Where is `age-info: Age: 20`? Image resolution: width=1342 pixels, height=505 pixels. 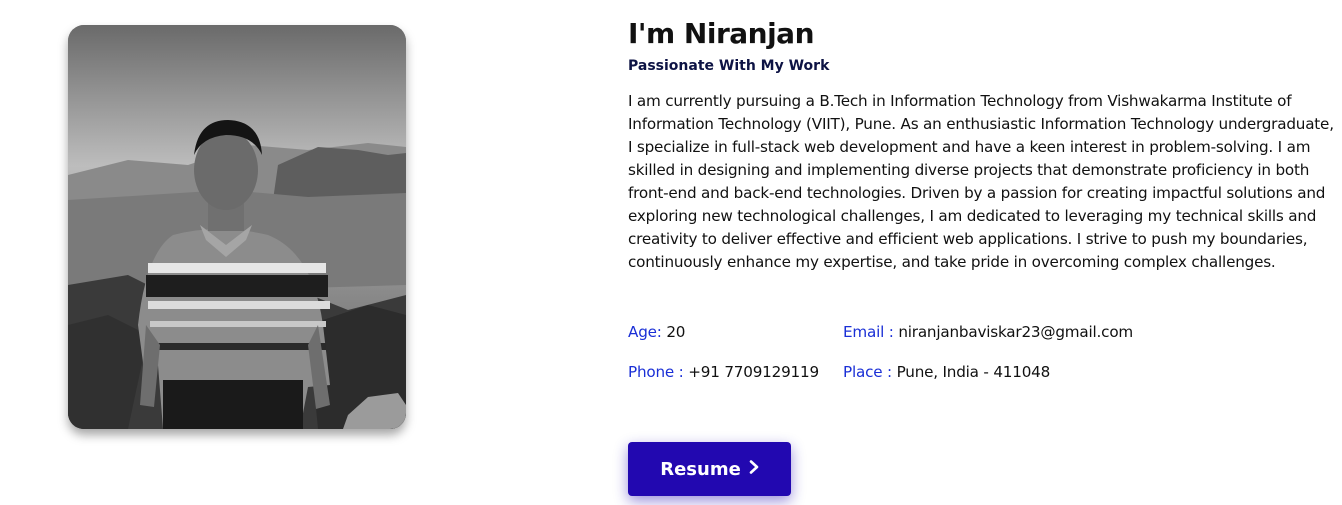 age-info: Age: 20 is located at coordinates (656, 332).